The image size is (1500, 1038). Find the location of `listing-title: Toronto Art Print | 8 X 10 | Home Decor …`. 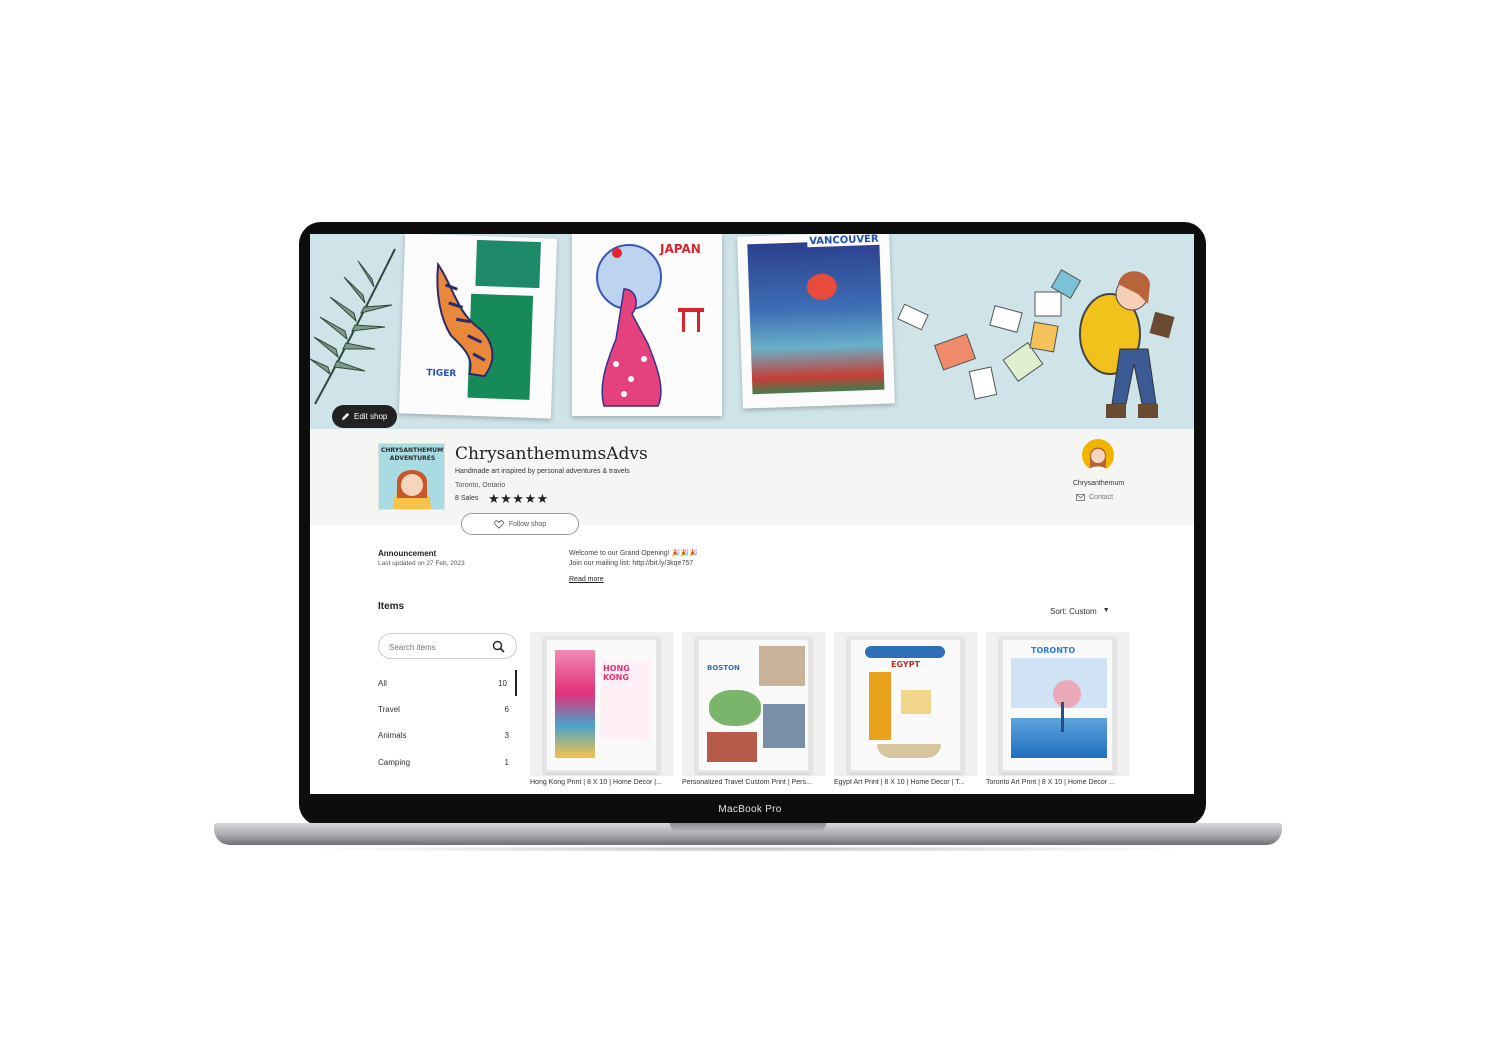

listing-title: Toronto Art Print | 8 X 10 | Home Decor … is located at coordinates (1057, 782).